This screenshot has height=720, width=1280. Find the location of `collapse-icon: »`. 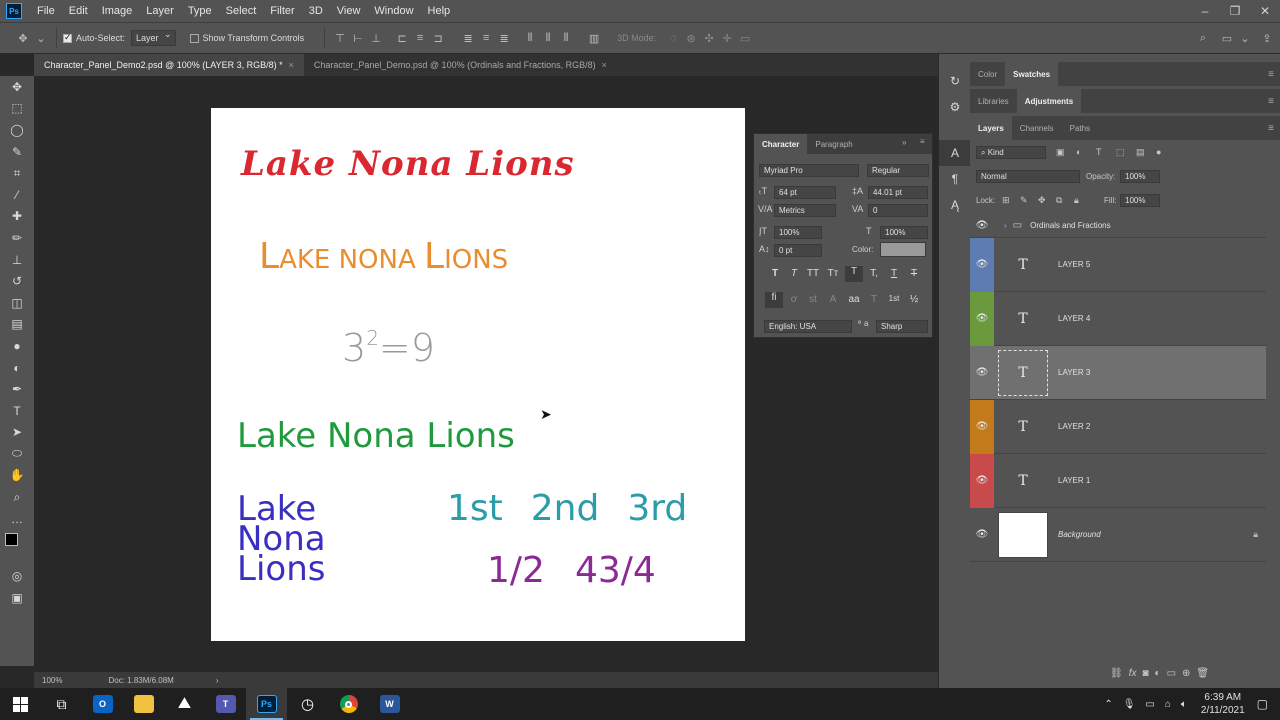

collapse-icon: » is located at coordinates (904, 142).